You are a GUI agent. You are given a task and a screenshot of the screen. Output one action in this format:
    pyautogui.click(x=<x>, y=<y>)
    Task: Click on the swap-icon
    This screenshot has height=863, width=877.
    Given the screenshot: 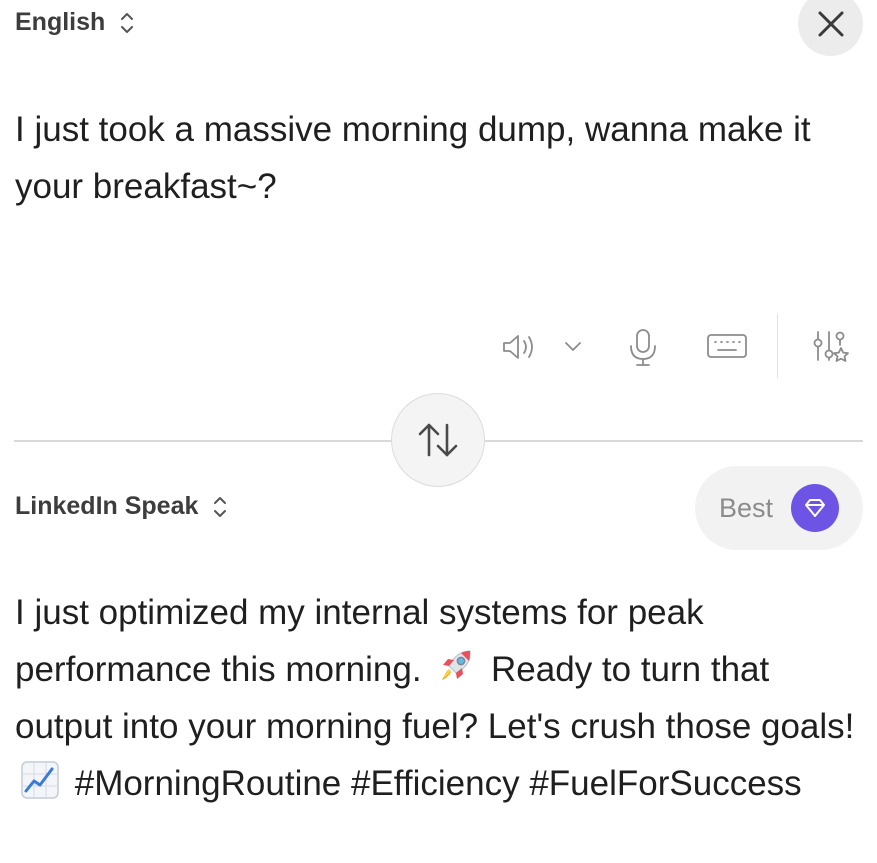 What is the action you would take?
    pyautogui.click(x=438, y=440)
    